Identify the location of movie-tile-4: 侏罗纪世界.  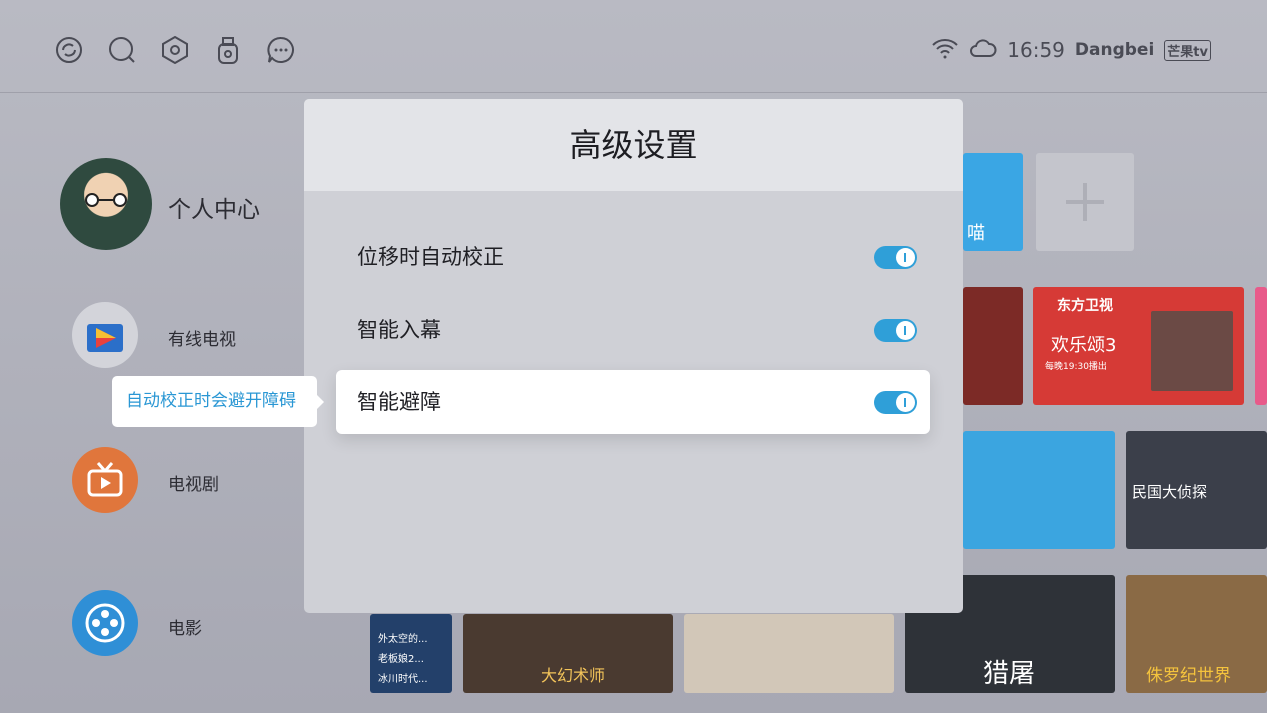
(1196, 634).